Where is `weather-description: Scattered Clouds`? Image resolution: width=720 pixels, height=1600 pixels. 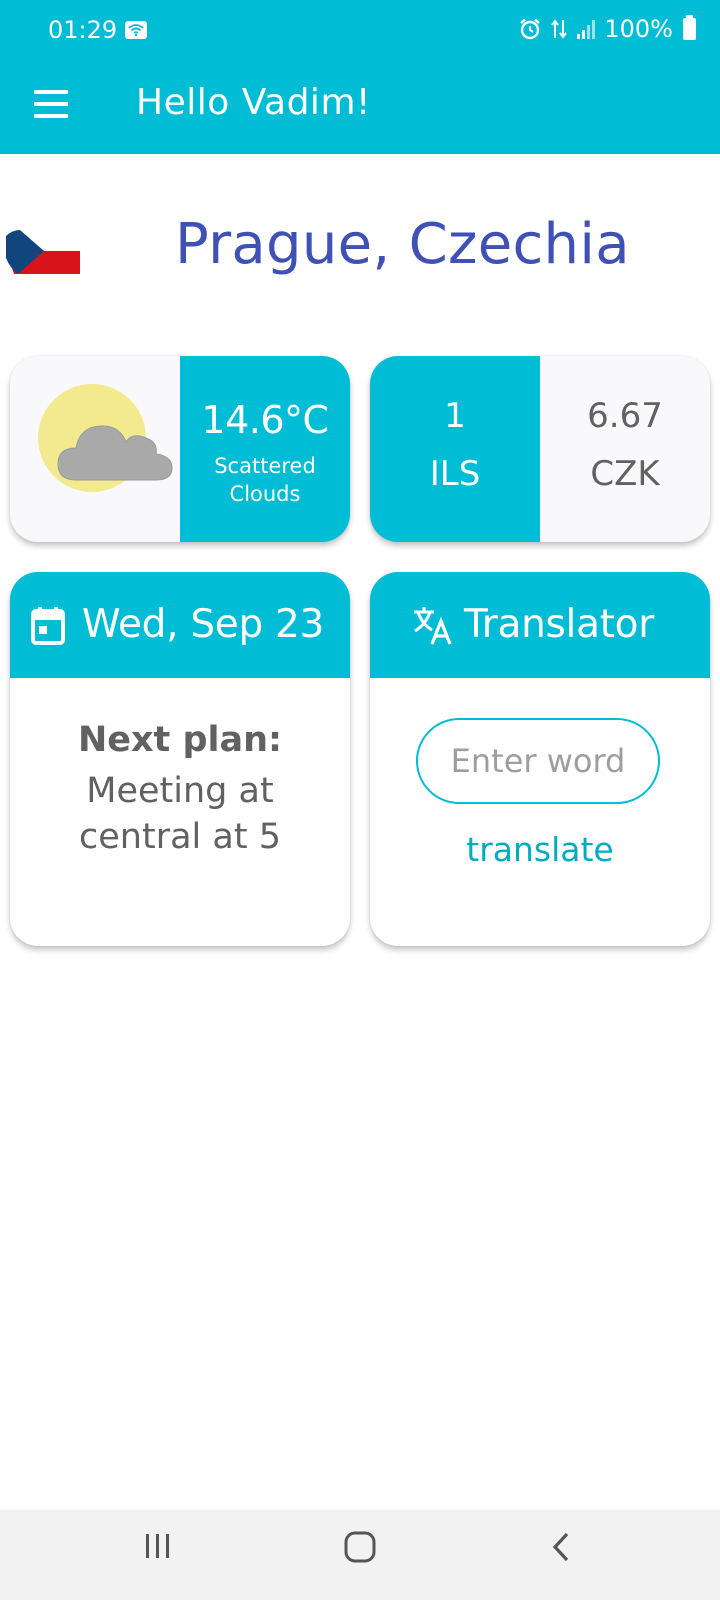 weather-description: Scattered Clouds is located at coordinates (265, 480).